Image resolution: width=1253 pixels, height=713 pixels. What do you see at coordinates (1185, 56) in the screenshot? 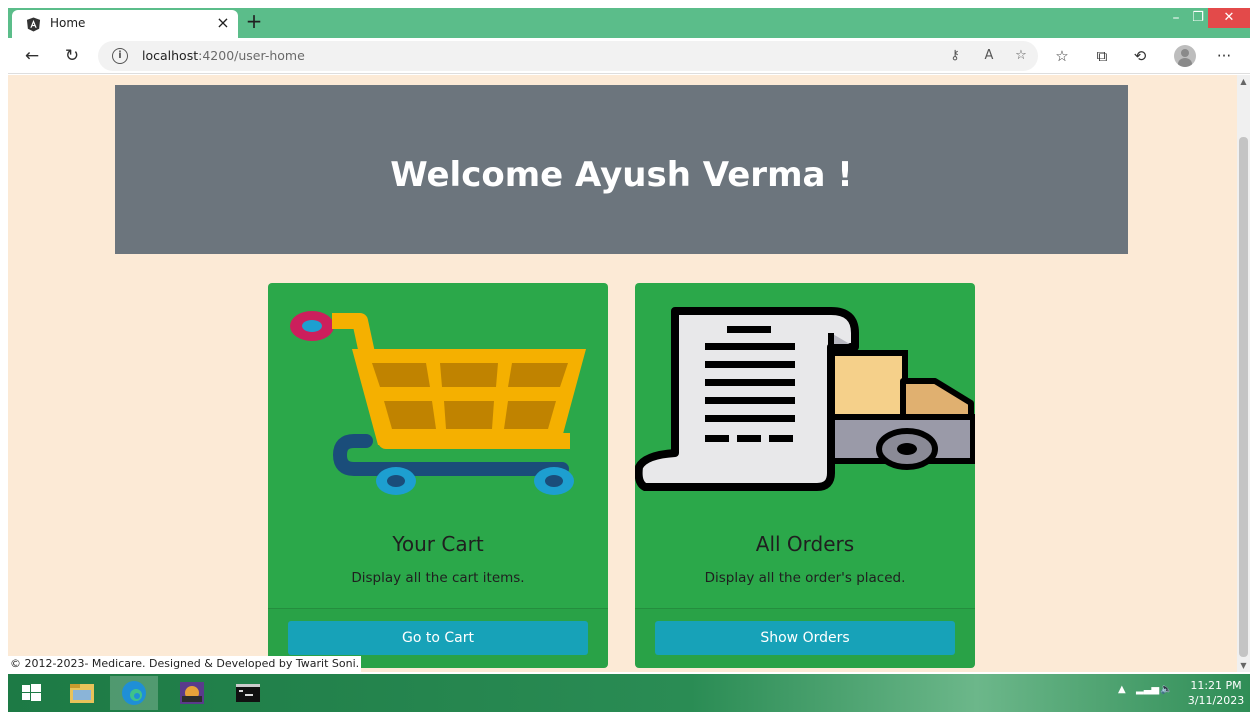
I see `profile-avatar` at bounding box center [1185, 56].